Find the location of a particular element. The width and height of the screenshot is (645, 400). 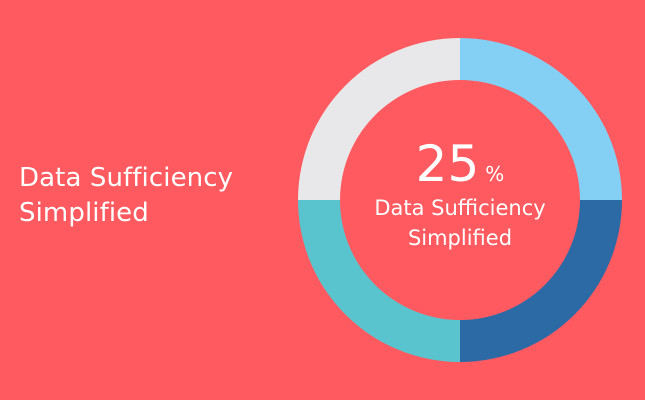

center-label-line-1: Data Sufficiency is located at coordinates (460, 208).